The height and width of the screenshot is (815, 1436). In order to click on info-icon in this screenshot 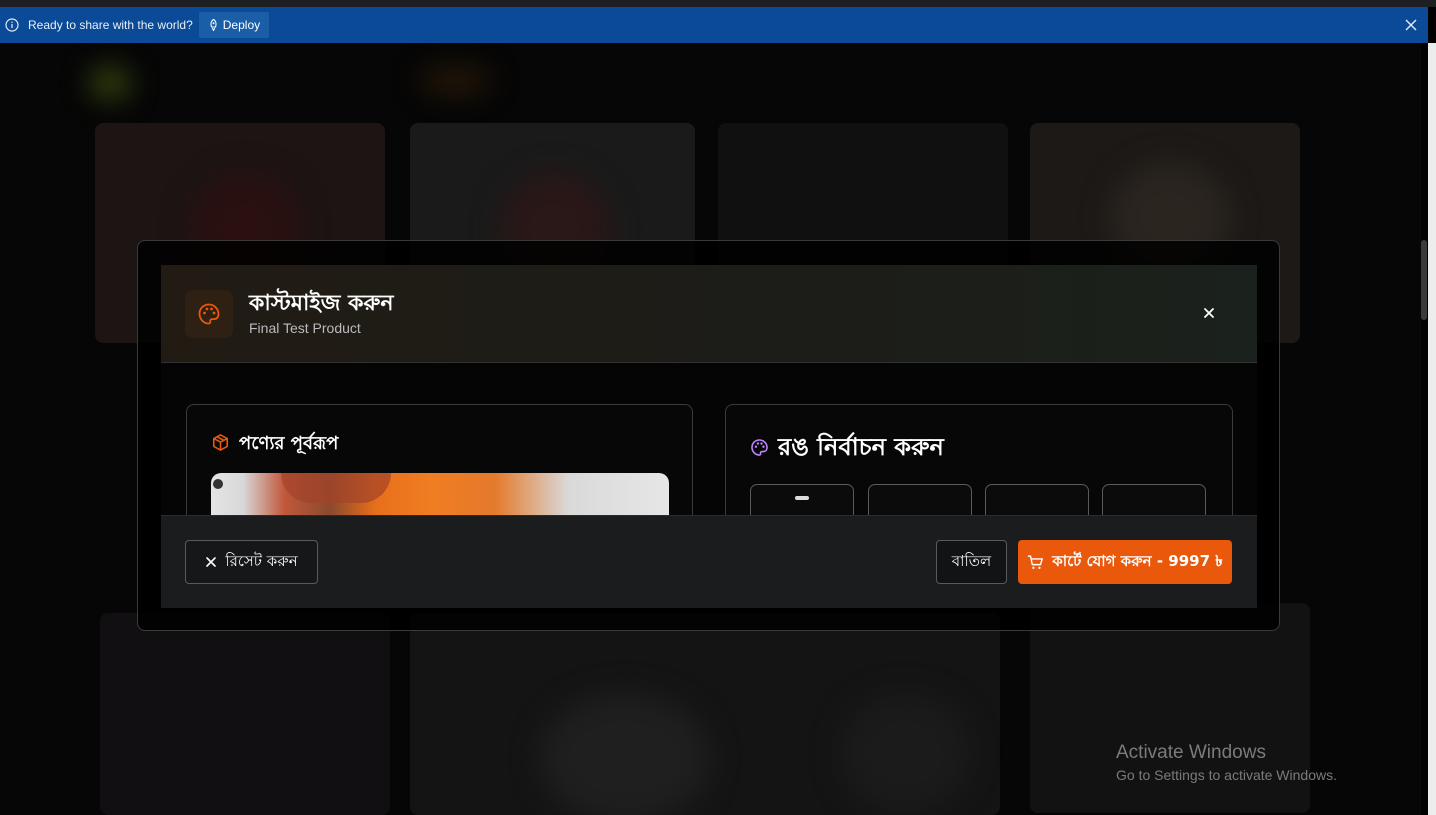, I will do `click(12, 25)`.